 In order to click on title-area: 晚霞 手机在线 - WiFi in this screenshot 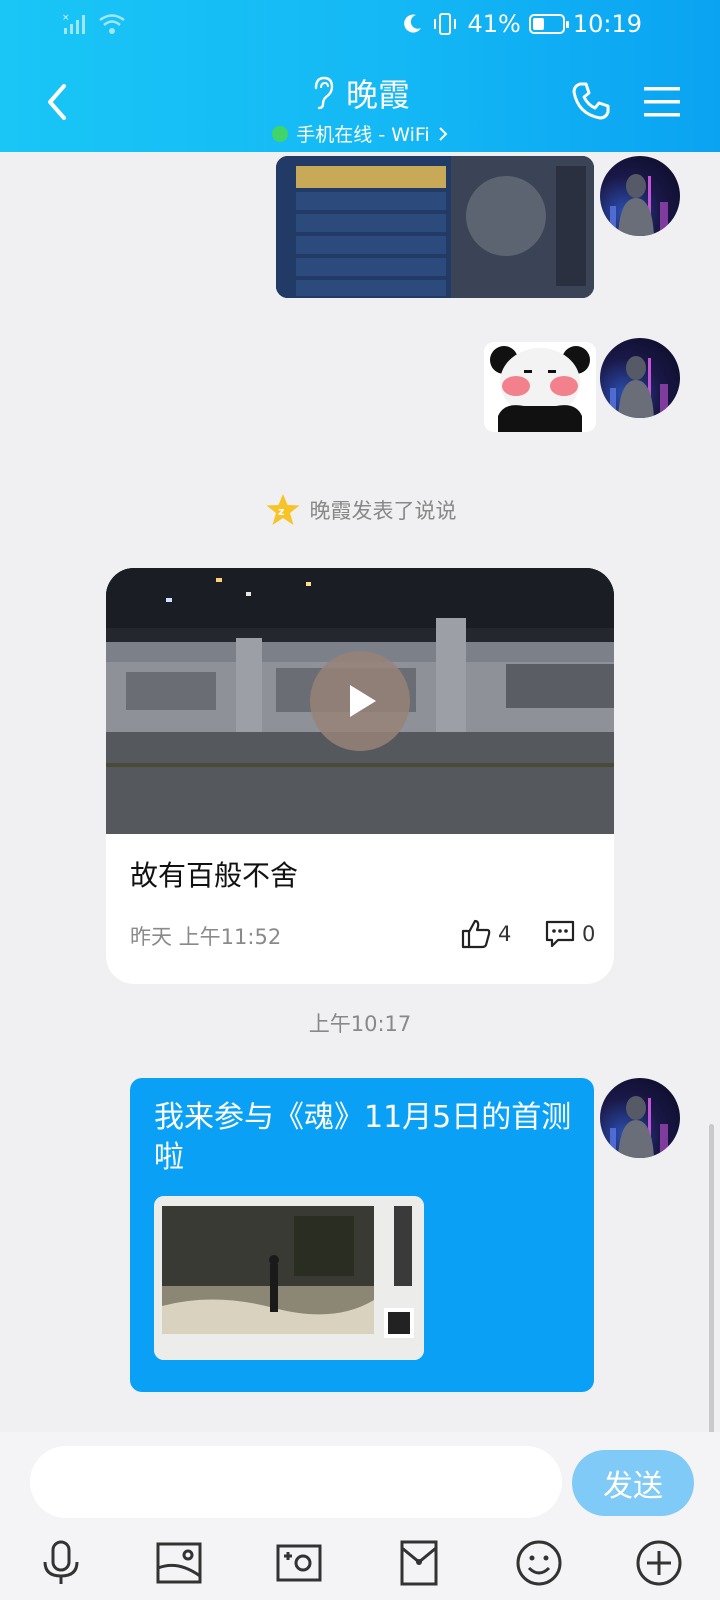, I will do `click(360, 108)`.